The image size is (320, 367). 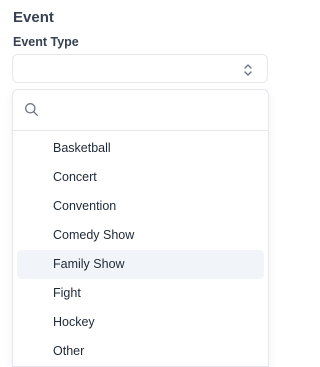 What do you see at coordinates (140, 148) in the screenshot?
I see `option-basketball: Basketball` at bounding box center [140, 148].